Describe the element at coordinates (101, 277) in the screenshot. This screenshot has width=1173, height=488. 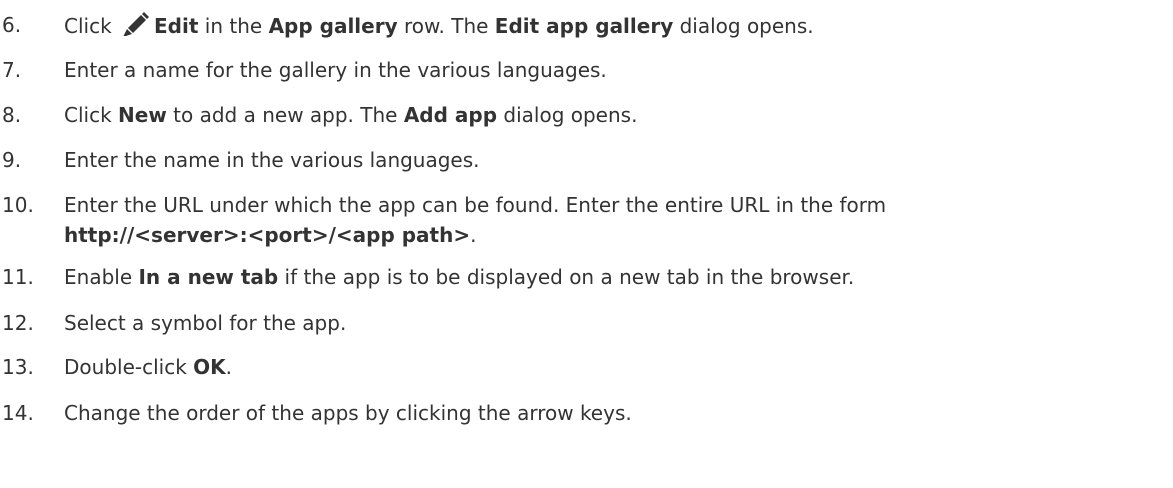
I see `step-text-segment: Enable` at that location.